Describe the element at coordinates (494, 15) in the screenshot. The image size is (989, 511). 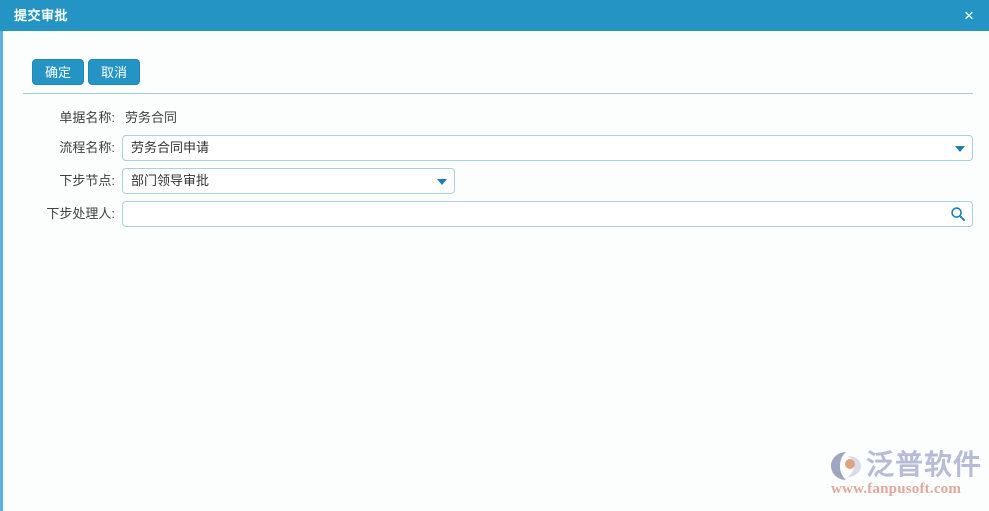
I see `dialog-title-bar: 提交审批 ×` at that location.